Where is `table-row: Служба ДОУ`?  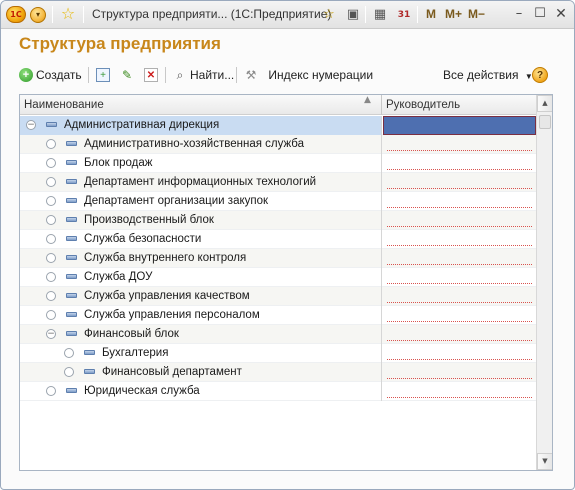 table-row: Служба ДОУ is located at coordinates (278, 277).